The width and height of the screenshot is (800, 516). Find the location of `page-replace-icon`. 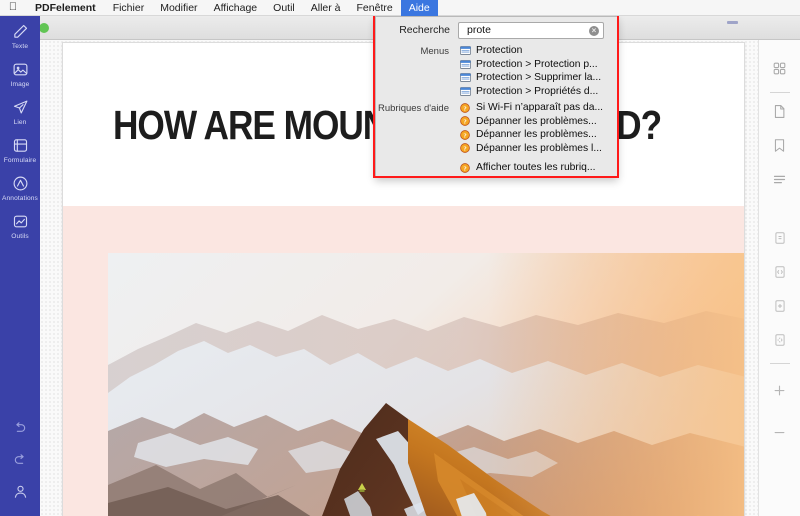

page-replace-icon is located at coordinates (780, 342).